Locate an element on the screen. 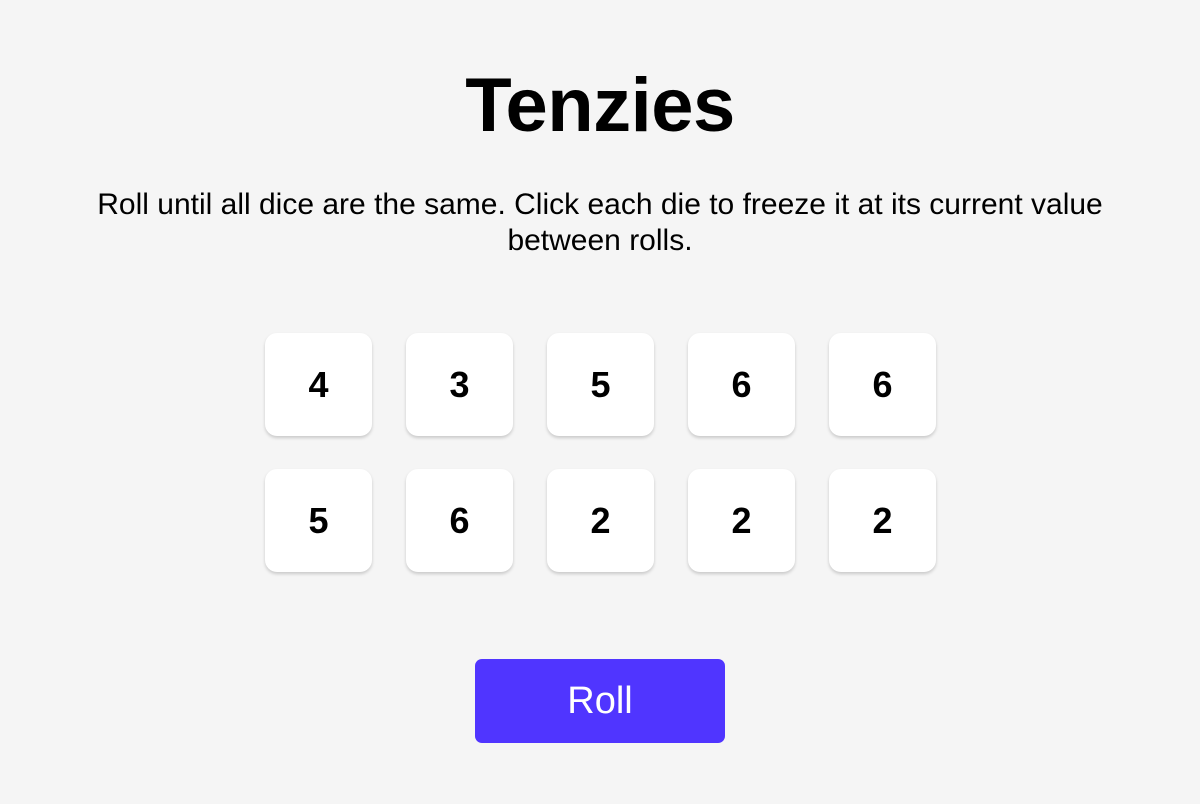  die-10: 2 is located at coordinates (882, 520).